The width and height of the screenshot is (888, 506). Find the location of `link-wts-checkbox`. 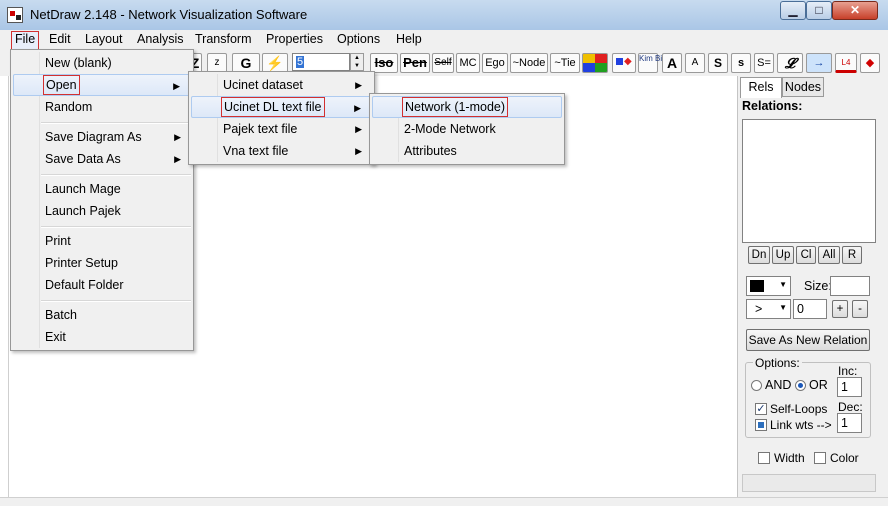

link-wts-checkbox is located at coordinates (761, 425).